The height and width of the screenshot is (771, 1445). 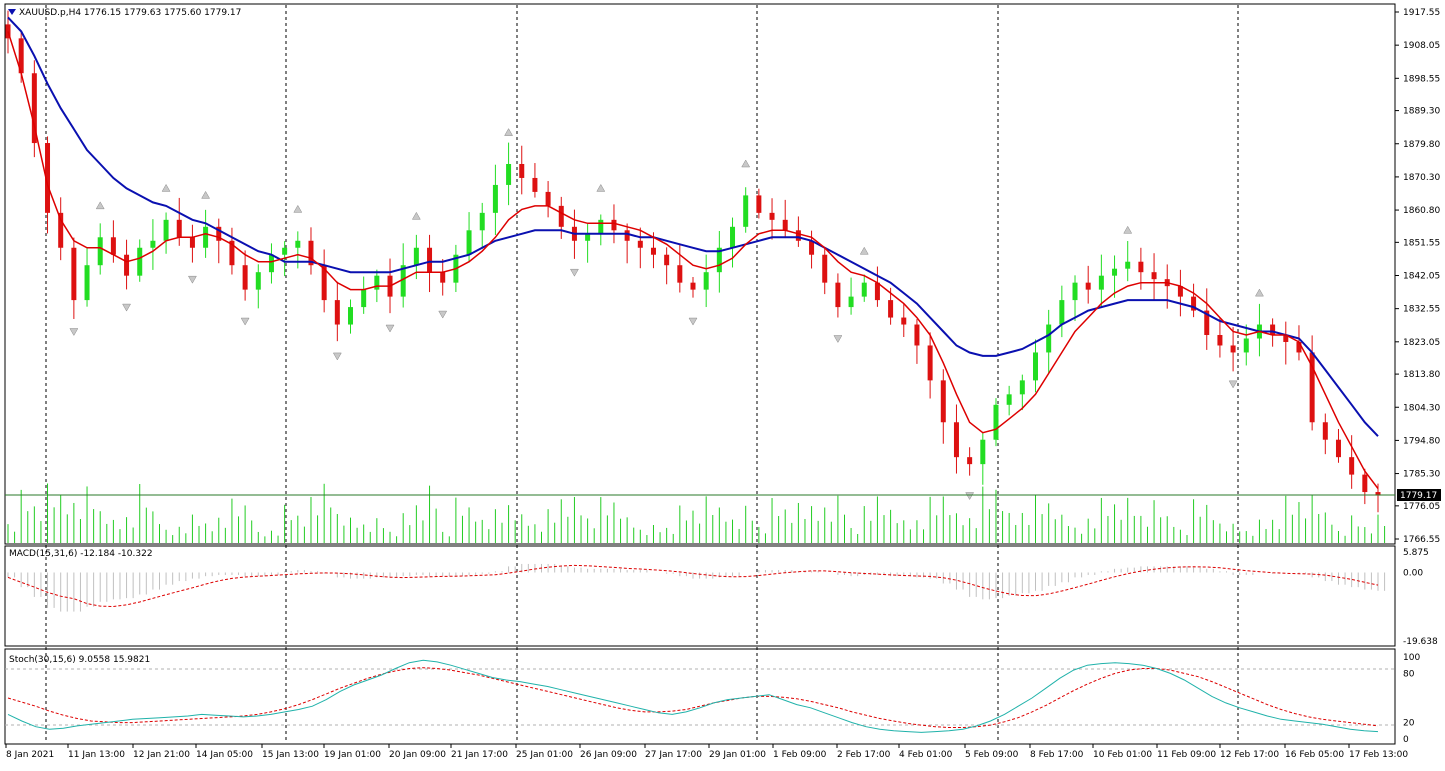 What do you see at coordinates (1421, 310) in the screenshot?
I see `price-tick-label: 1832.55` at bounding box center [1421, 310].